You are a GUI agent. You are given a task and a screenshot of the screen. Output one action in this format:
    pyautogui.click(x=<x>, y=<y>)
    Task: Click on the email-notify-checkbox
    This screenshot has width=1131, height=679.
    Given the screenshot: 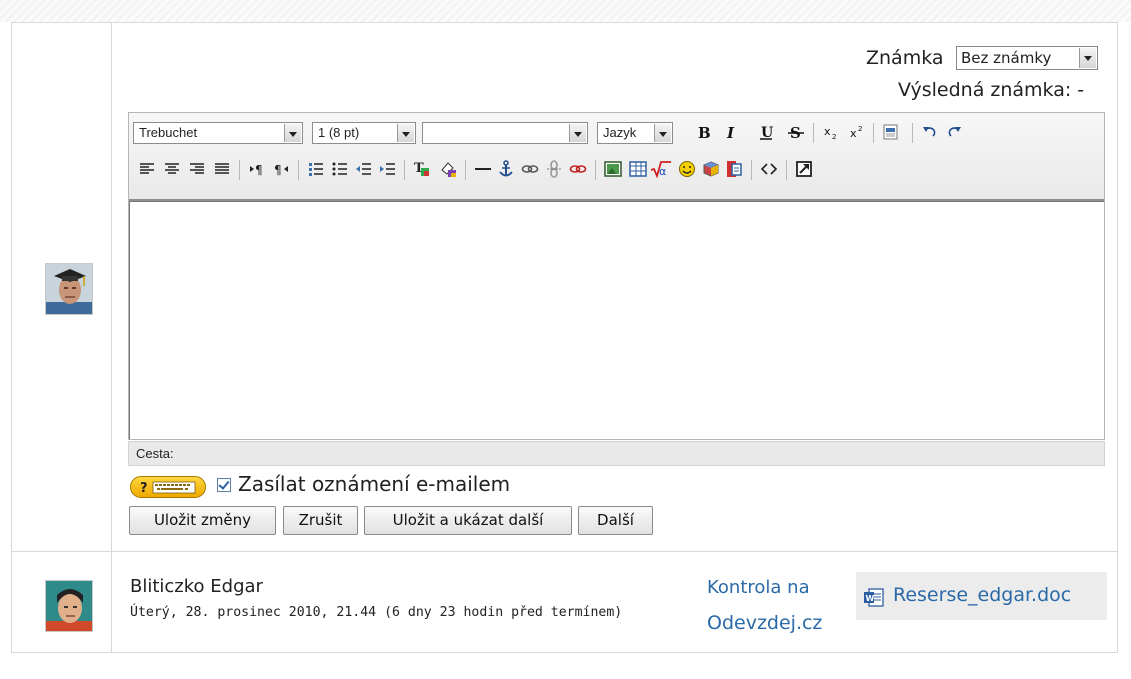 What is the action you would take?
    pyautogui.click(x=224, y=485)
    